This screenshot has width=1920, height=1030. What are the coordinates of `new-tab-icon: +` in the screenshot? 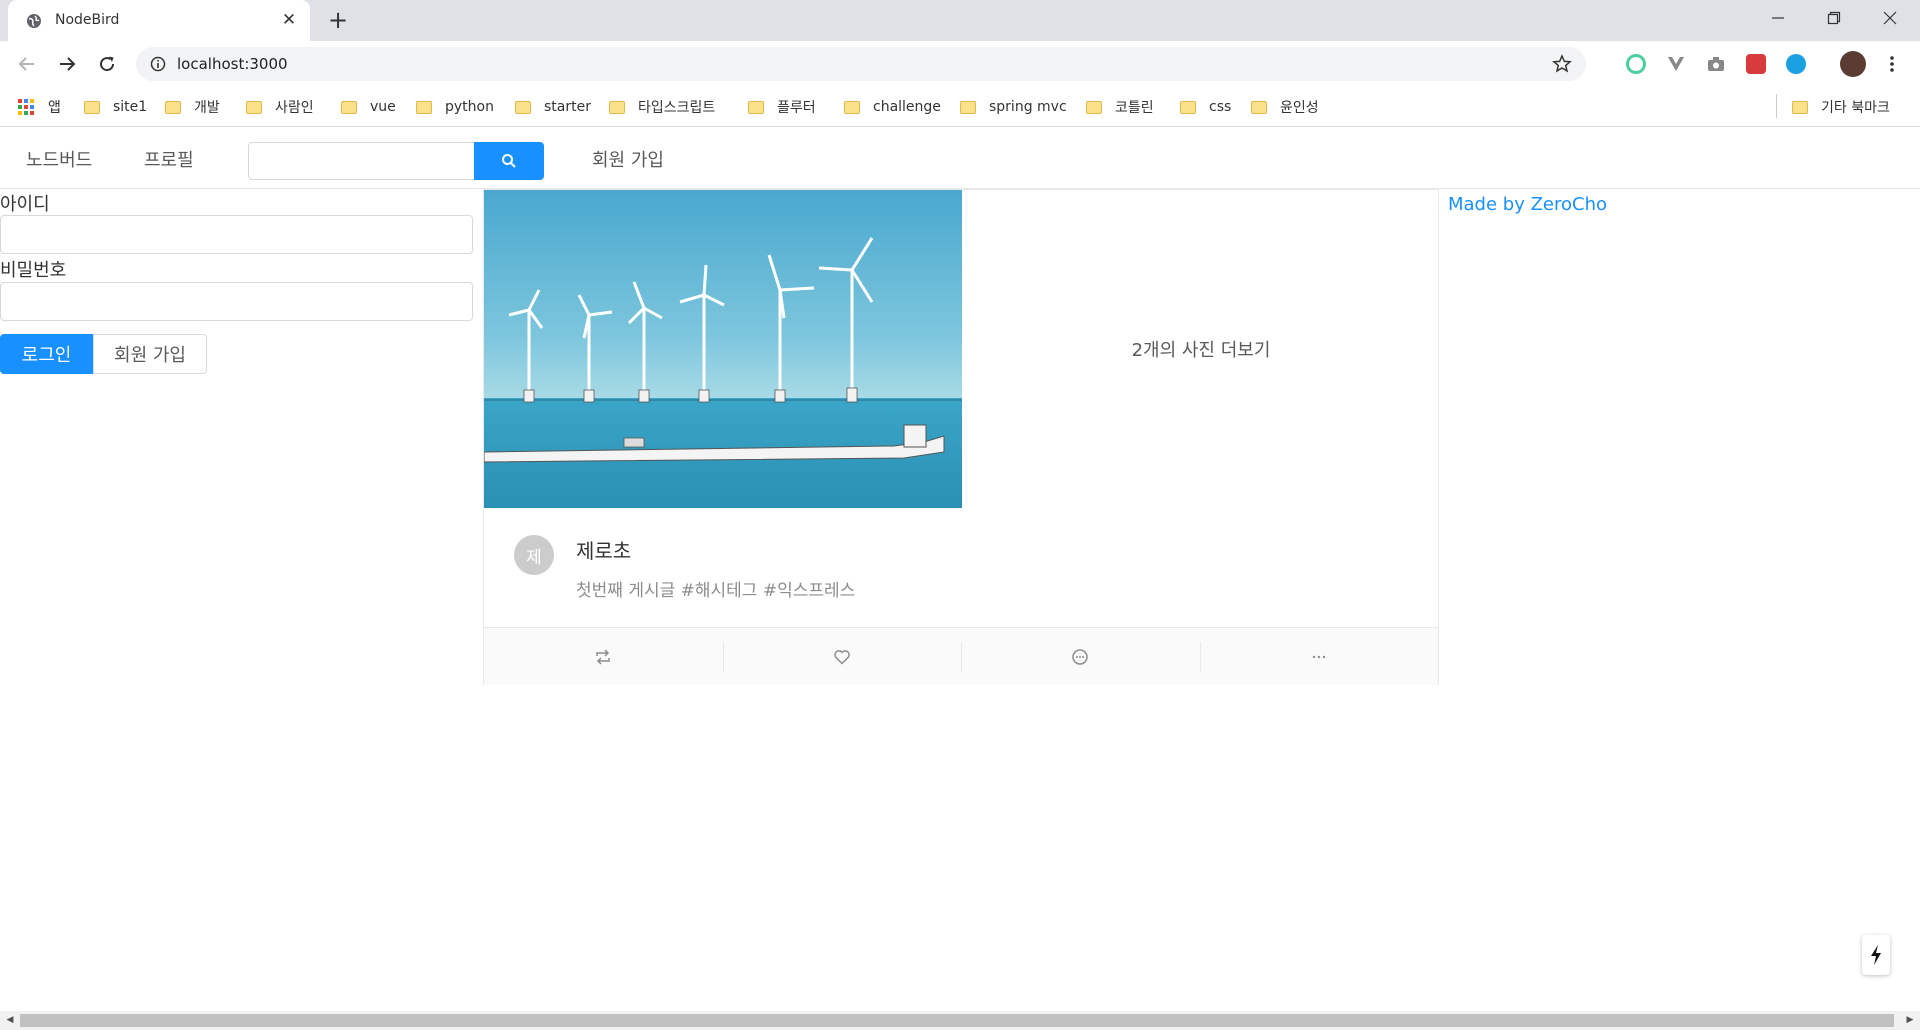 It's located at (338, 20).